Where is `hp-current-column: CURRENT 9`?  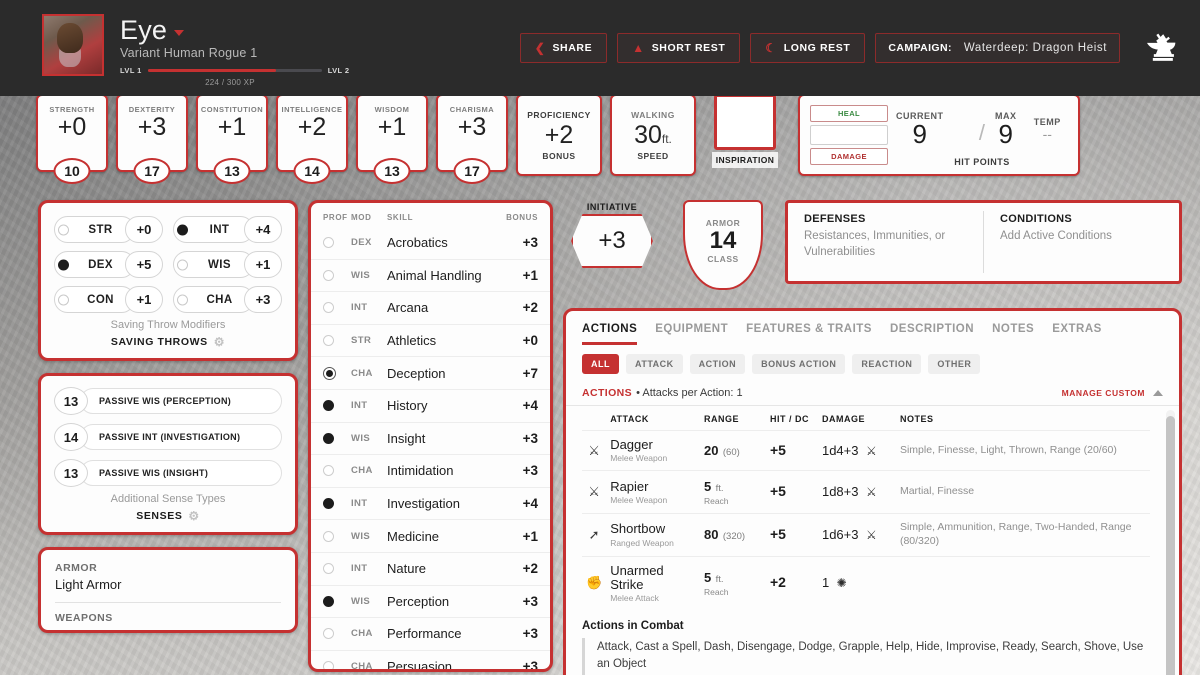
hp-current-column: CURRENT 9 is located at coordinates (920, 129).